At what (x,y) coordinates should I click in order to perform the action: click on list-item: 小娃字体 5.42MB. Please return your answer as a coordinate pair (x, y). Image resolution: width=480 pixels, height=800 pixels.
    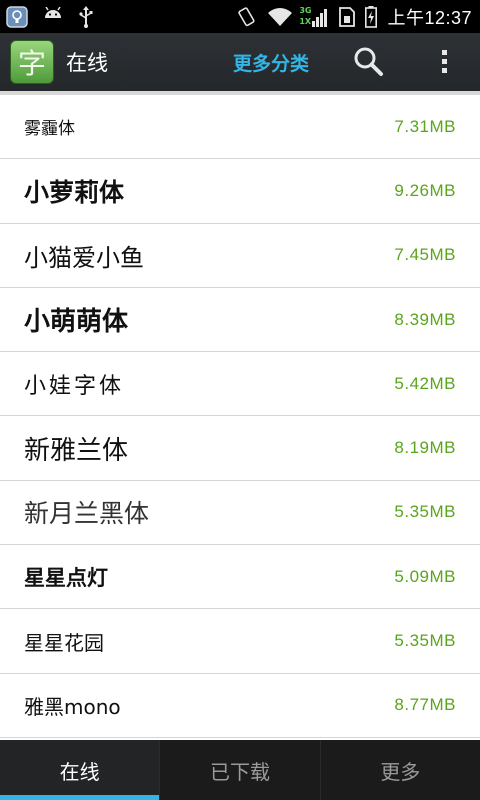
    Looking at the image, I should click on (240, 384).